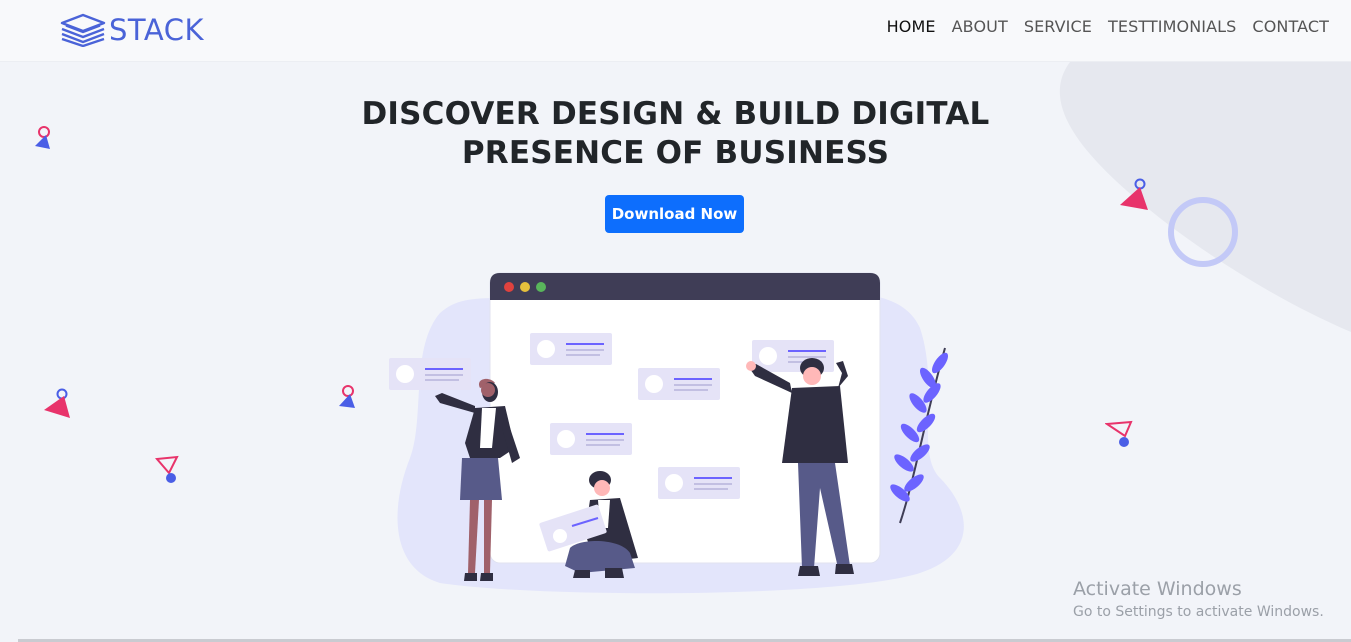 Image resolution: width=1351 pixels, height=642 pixels. Describe the element at coordinates (1203, 232) in the screenshot. I see `ring-decoration` at that location.